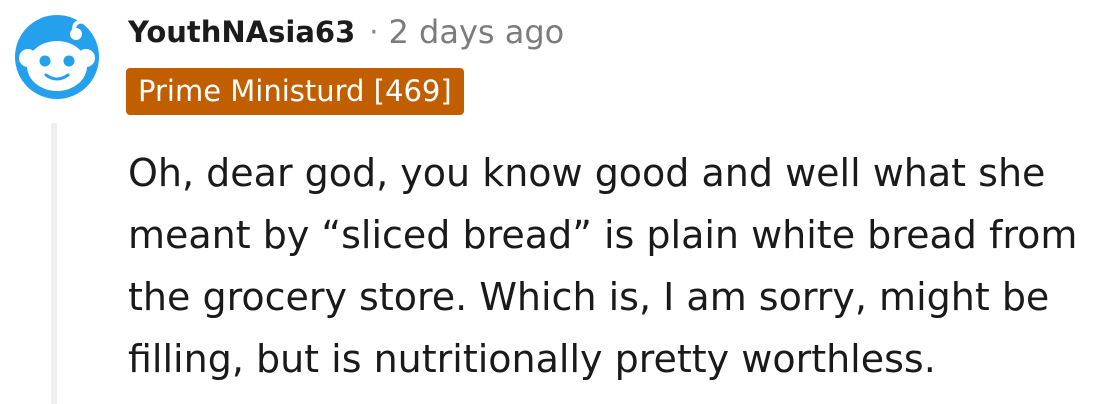 The image size is (1115, 404). I want to click on user-flair-badge: Prime Ministurd [469], so click(295, 91).